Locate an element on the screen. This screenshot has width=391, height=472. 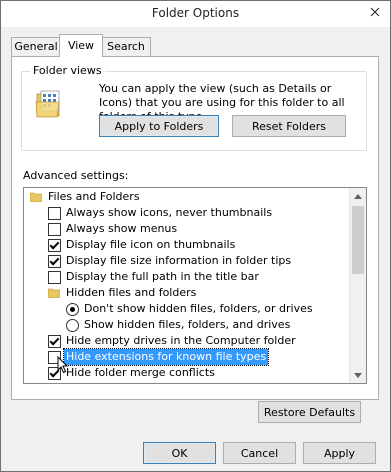
mouse-cursor-icon is located at coordinates (63, 365).